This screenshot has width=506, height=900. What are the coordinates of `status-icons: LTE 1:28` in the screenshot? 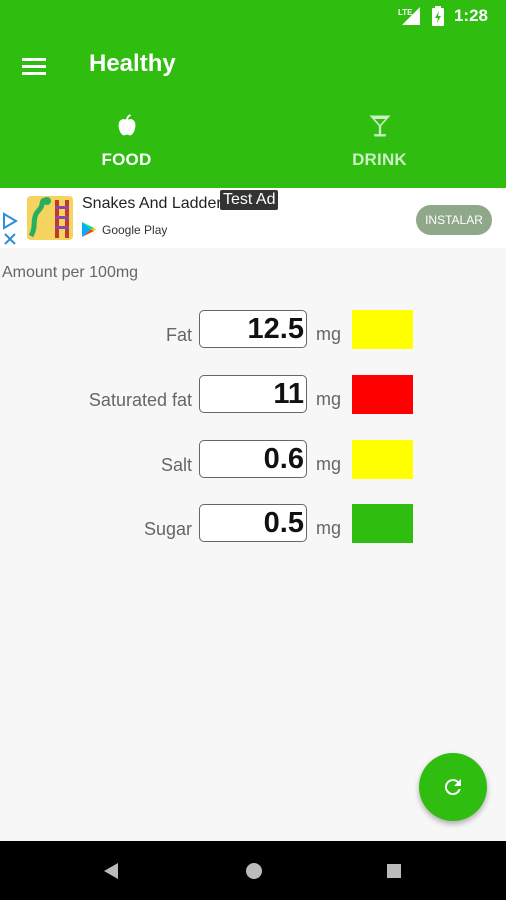 It's located at (443, 16).